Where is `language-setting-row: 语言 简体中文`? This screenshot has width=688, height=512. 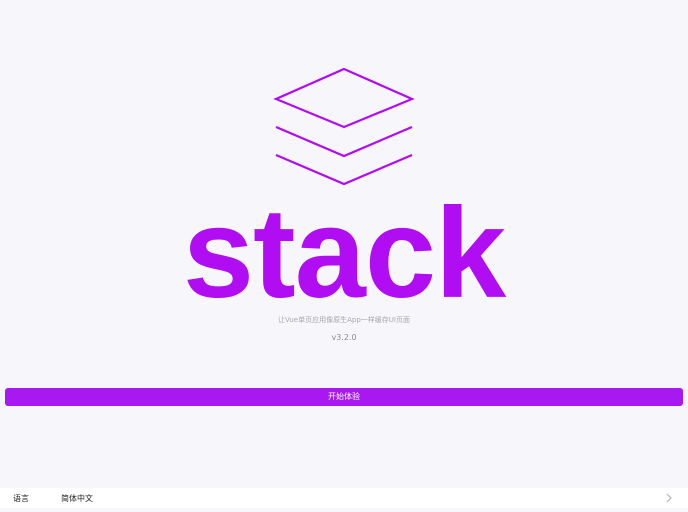 language-setting-row: 语言 简体中文 is located at coordinates (344, 498).